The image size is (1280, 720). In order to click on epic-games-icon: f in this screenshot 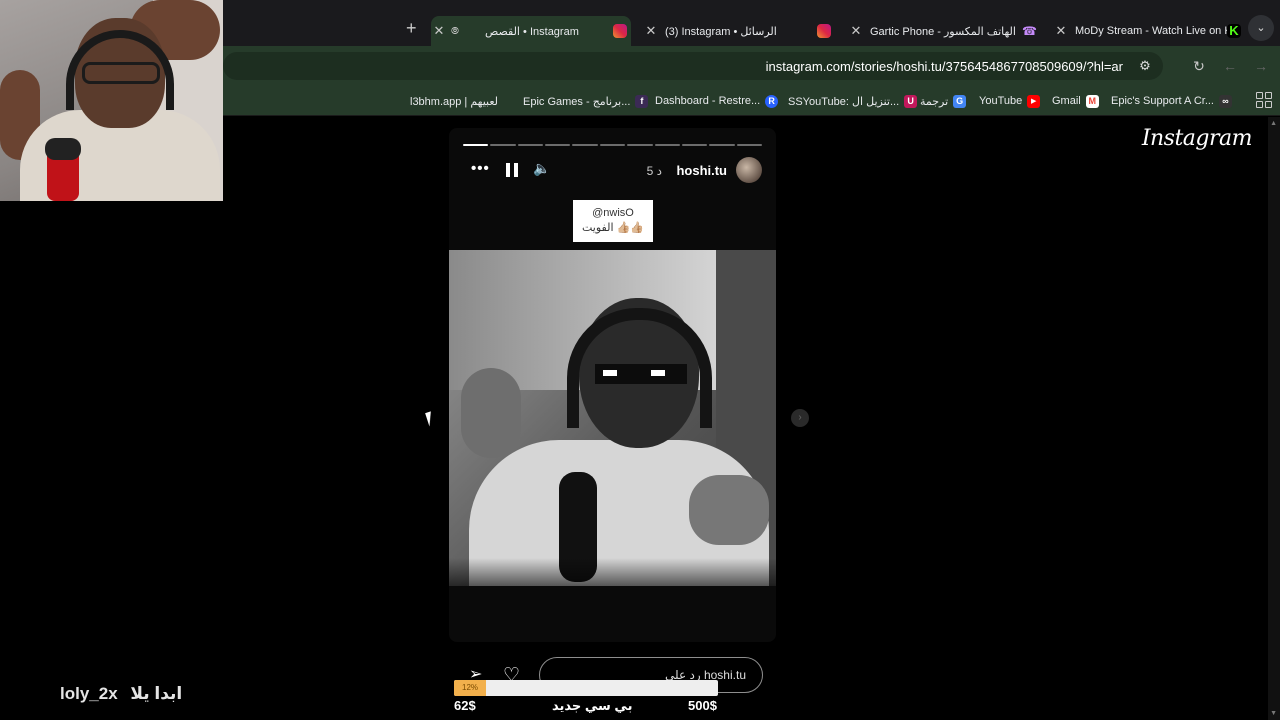, I will do `click(642, 101)`.